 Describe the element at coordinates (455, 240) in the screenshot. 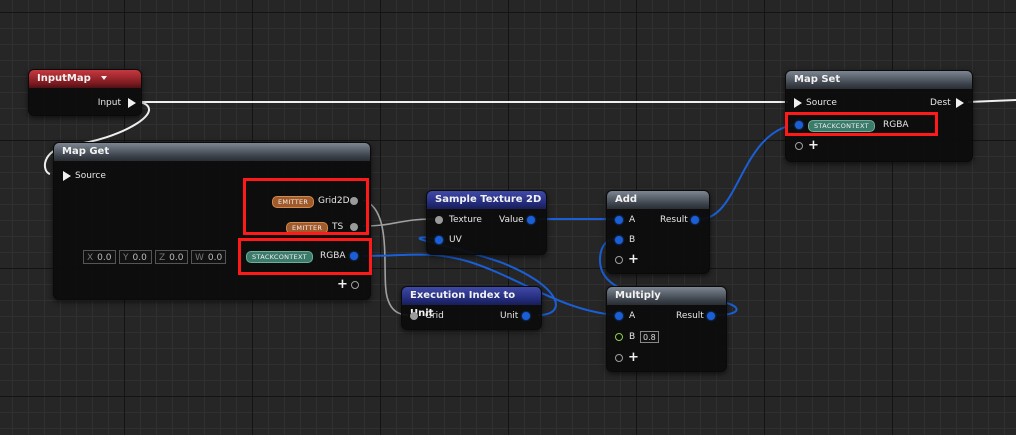

I see `uv-pin-label: UV` at that location.